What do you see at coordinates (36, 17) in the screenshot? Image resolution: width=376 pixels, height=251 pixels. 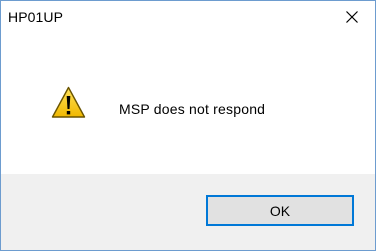 I see `window-title: HP01UP` at bounding box center [36, 17].